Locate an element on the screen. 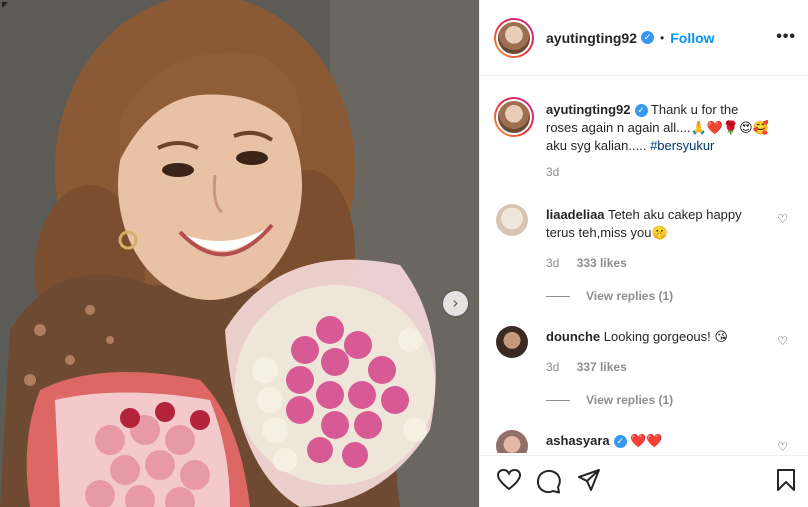 This screenshot has height=507, width=808. comment-line-1: Teteh aku cakep happy is located at coordinates (674, 214).